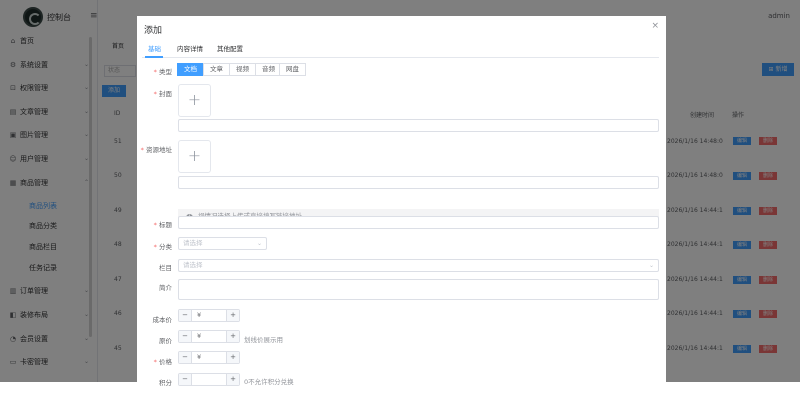  I want to click on category-select: 请选择 ⌄, so click(222, 243).